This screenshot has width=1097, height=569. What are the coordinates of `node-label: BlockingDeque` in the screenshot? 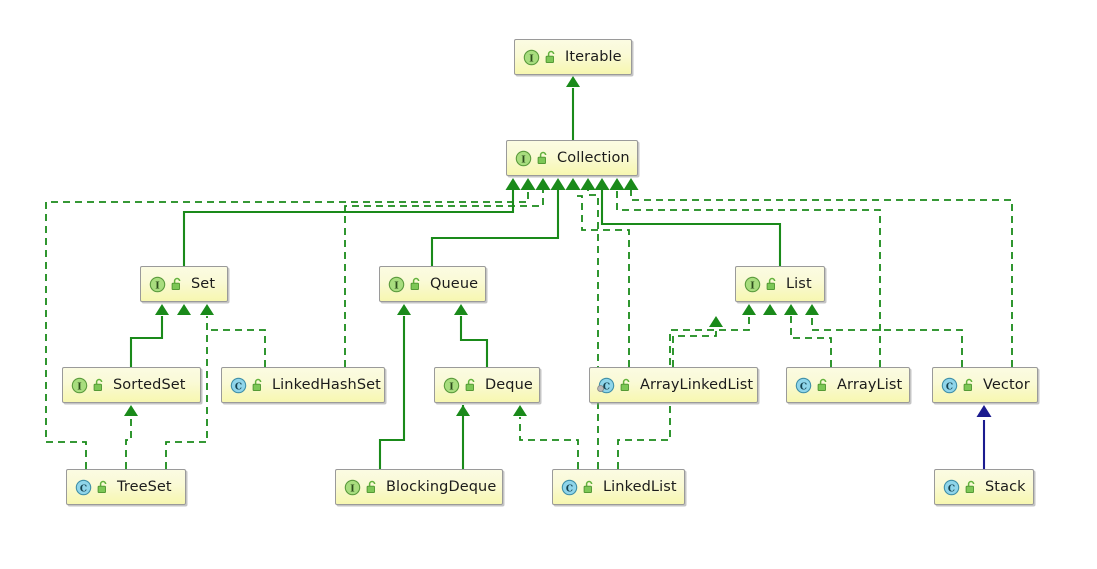 It's located at (441, 487).